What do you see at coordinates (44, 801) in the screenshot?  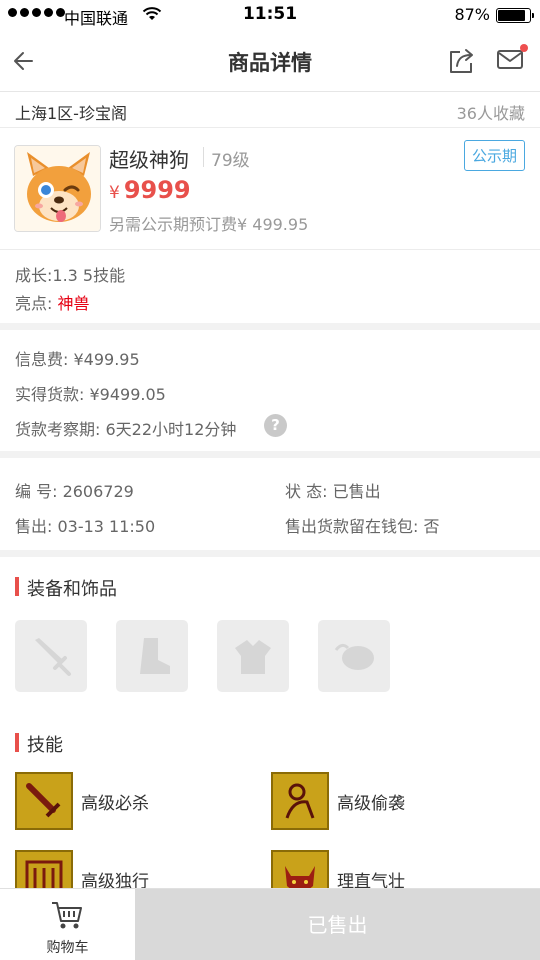 I see `sword-skill-icon` at bounding box center [44, 801].